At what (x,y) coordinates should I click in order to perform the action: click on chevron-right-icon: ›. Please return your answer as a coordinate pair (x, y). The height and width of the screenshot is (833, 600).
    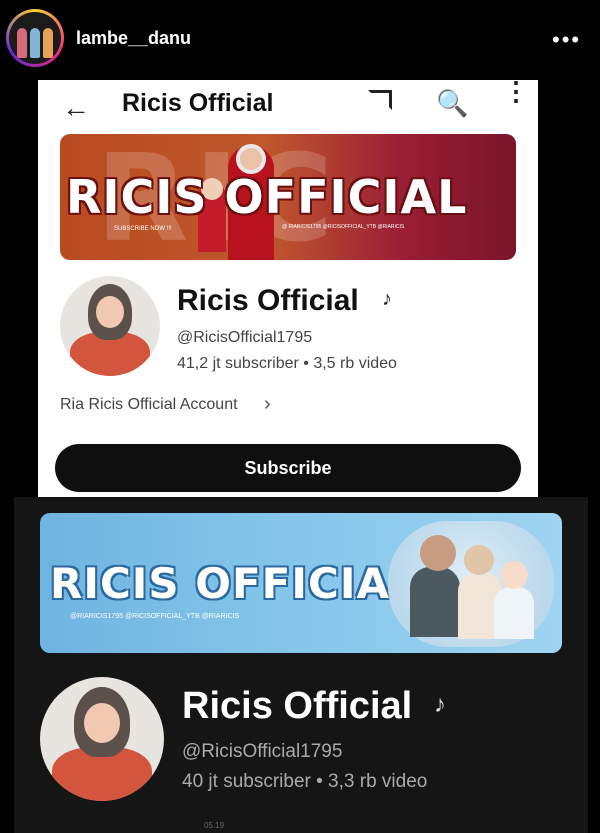
    Looking at the image, I should click on (267, 404).